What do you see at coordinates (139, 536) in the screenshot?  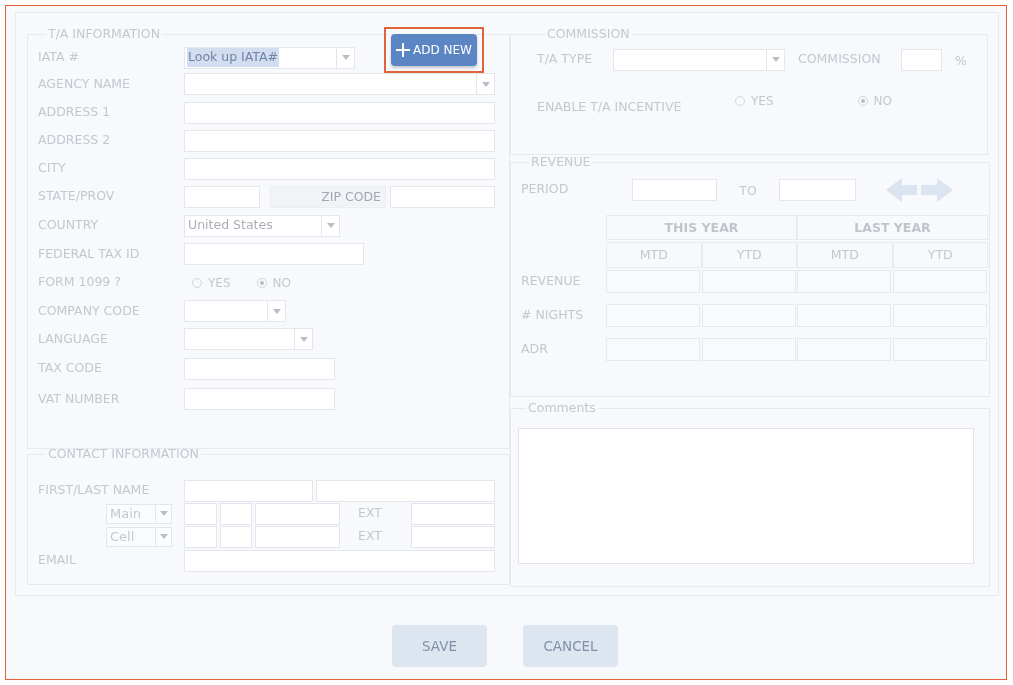 I see `dropdown: Cell` at bounding box center [139, 536].